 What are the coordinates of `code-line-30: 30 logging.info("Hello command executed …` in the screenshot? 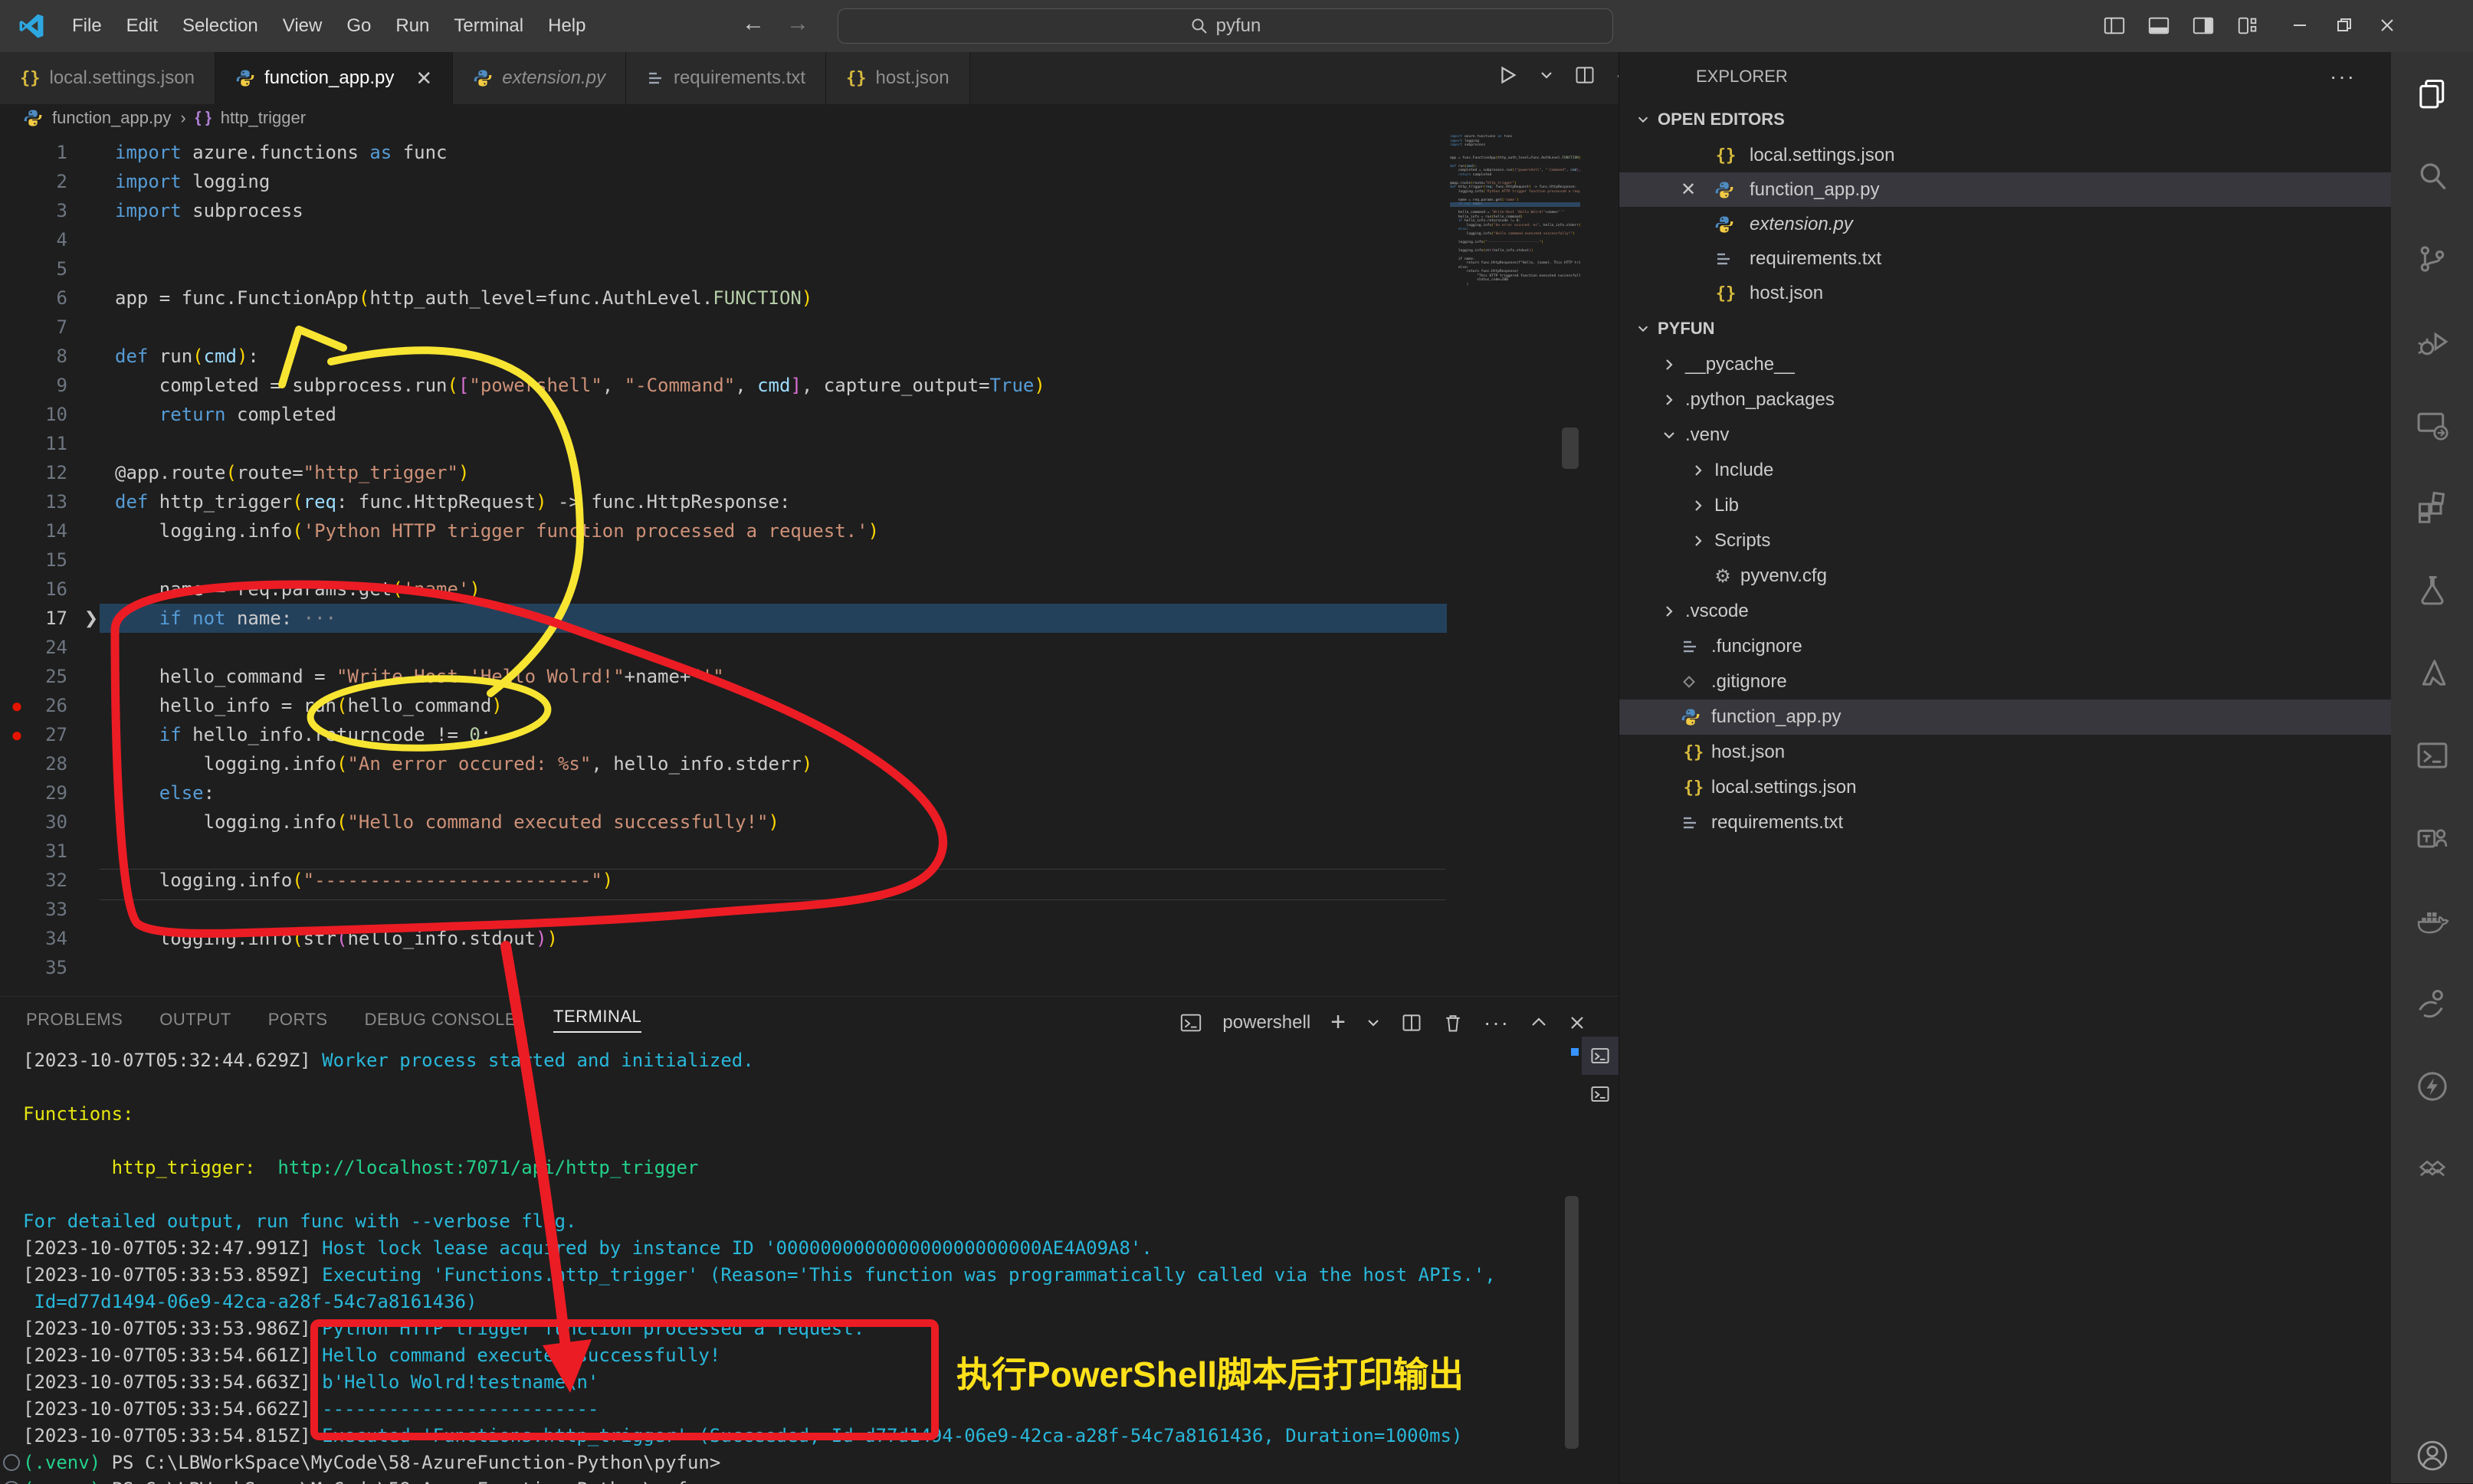 It's located at (809, 822).